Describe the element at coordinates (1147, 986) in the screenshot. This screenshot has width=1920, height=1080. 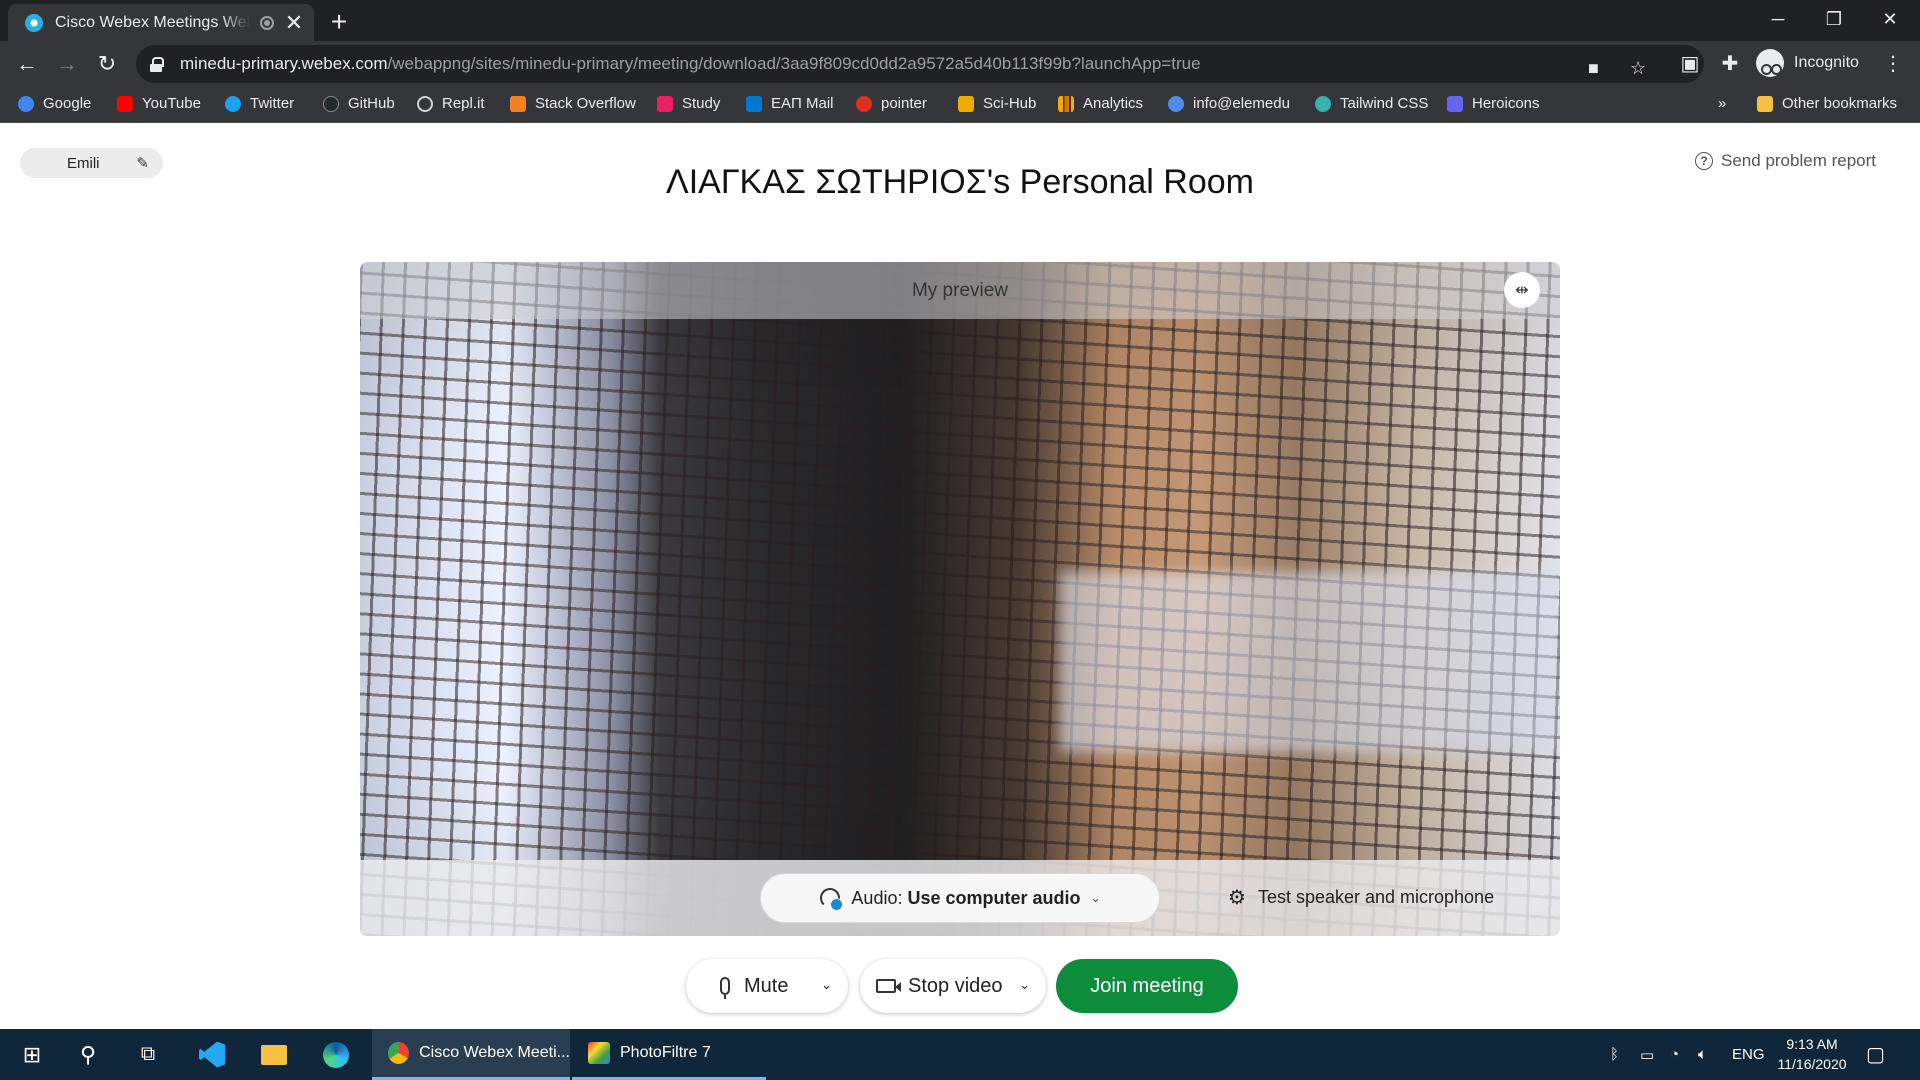
I see `join-meeting-button: Join meeting` at that location.